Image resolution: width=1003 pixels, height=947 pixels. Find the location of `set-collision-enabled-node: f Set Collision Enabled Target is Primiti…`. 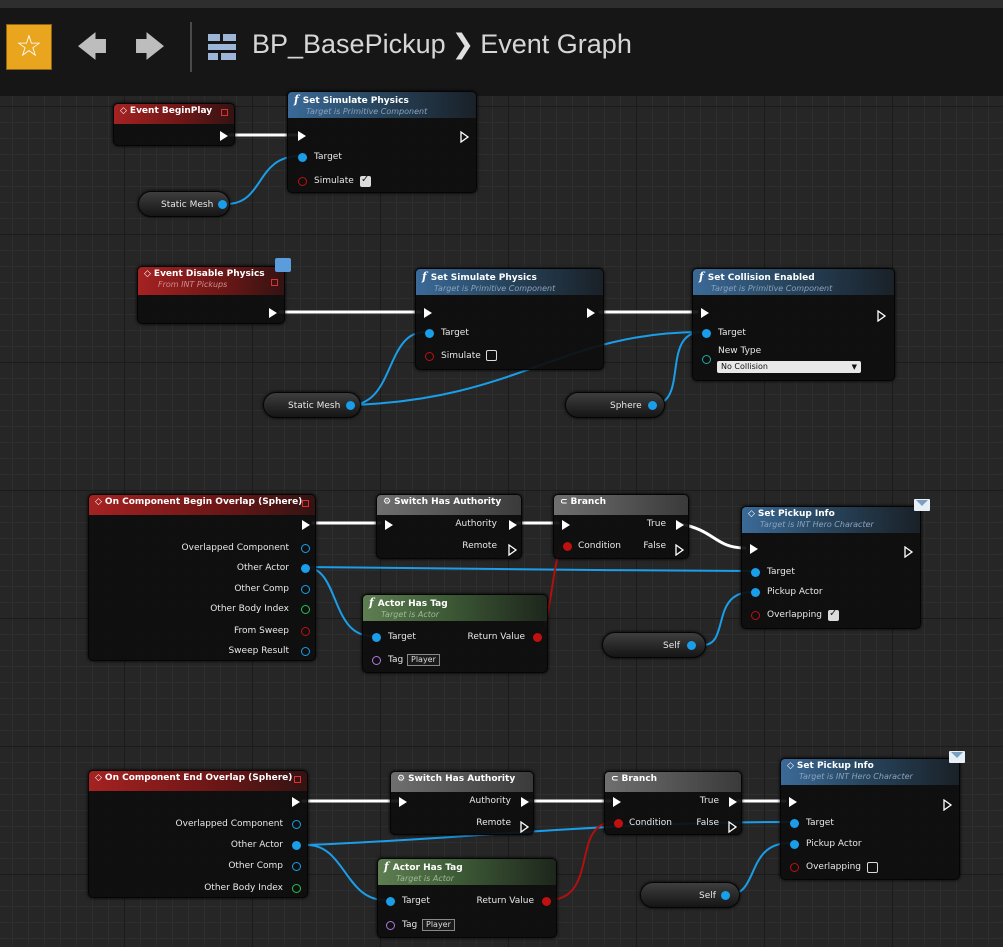

set-collision-enabled-node: f Set Collision Enabled Target is Primiti… is located at coordinates (793, 324).